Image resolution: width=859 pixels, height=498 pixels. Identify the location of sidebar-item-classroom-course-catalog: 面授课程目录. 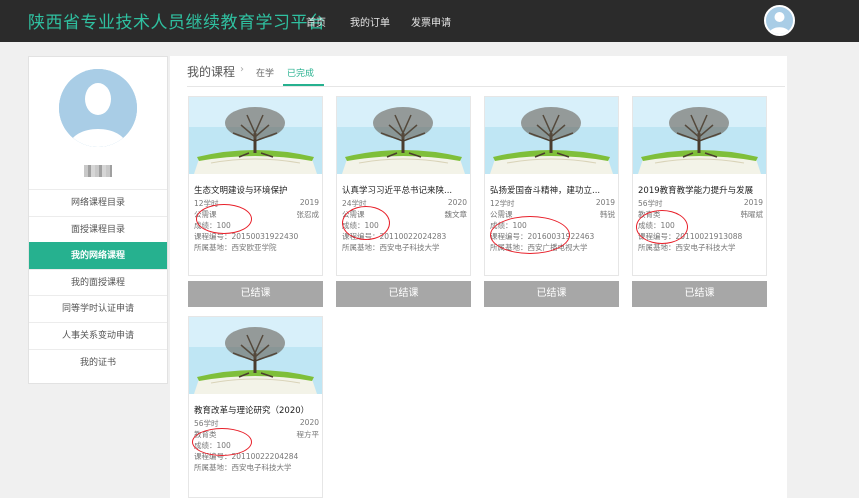
(98, 229).